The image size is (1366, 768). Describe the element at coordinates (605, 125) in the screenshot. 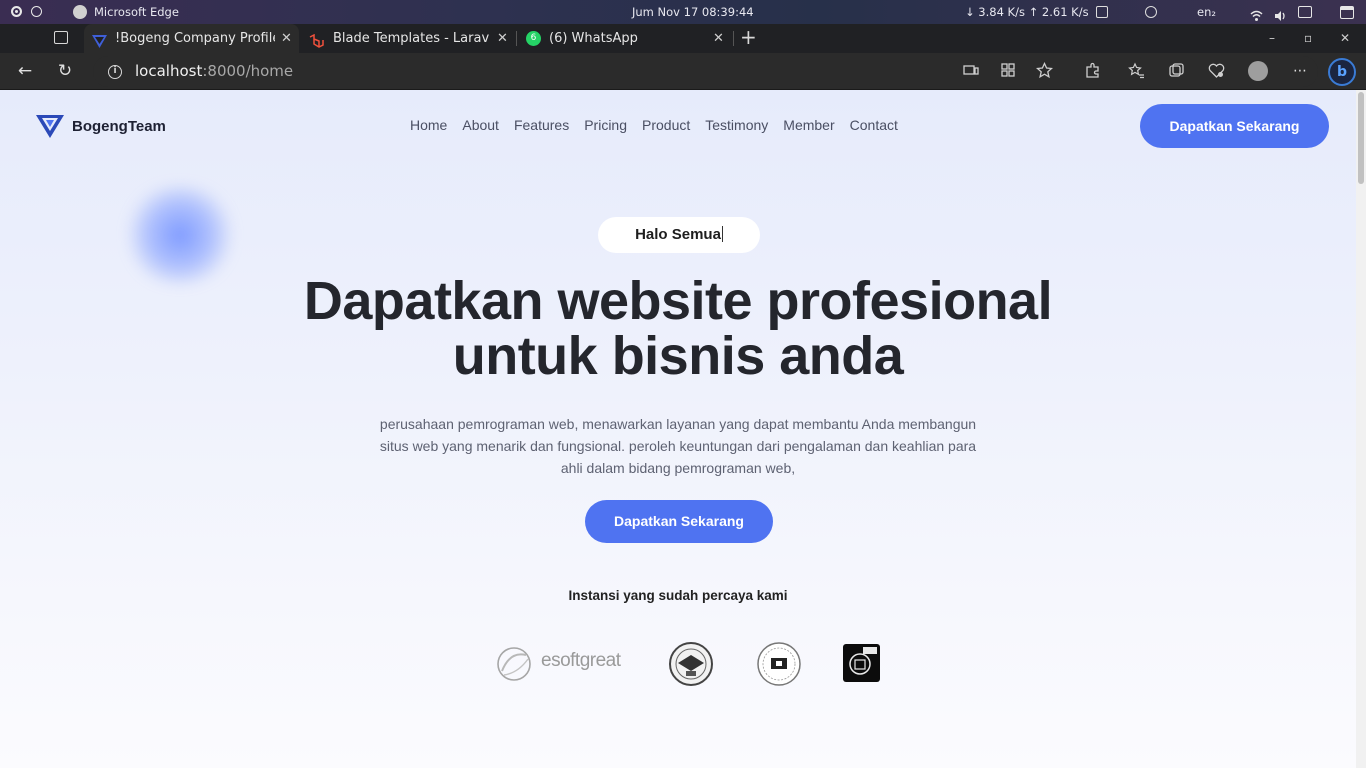

I see `nav-pricing: Pricing` at that location.